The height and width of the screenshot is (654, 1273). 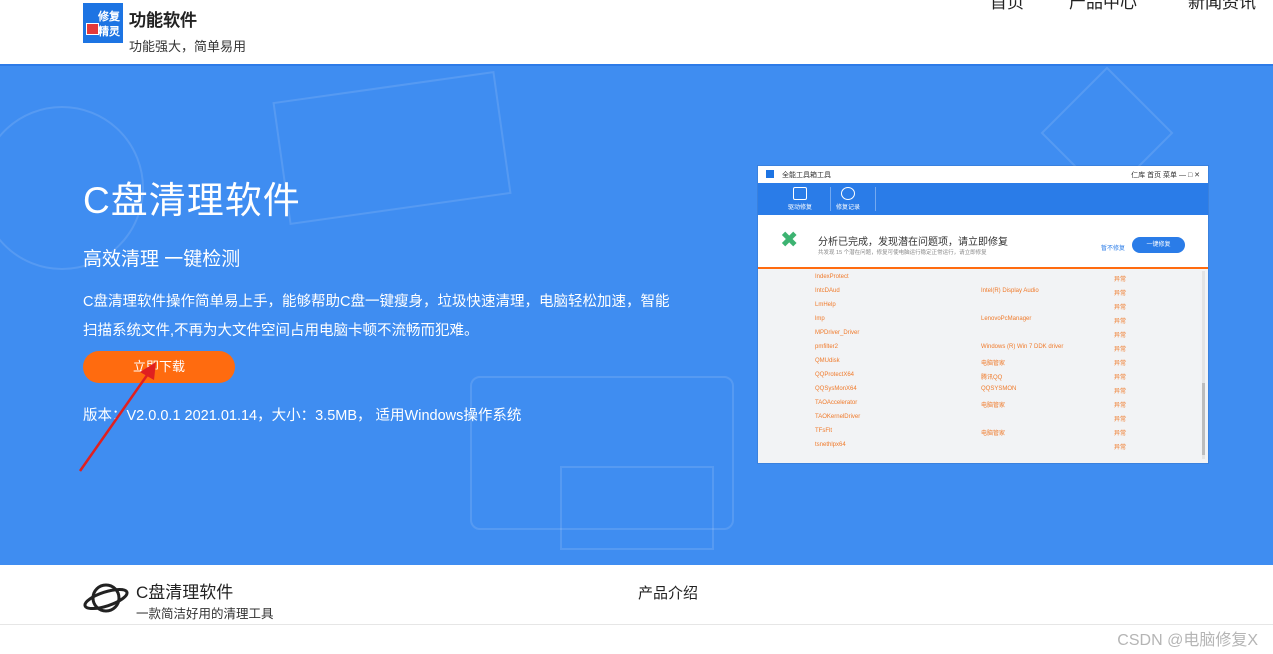 I want to click on app-title: 全能工具箱工具, so click(x=806, y=175).